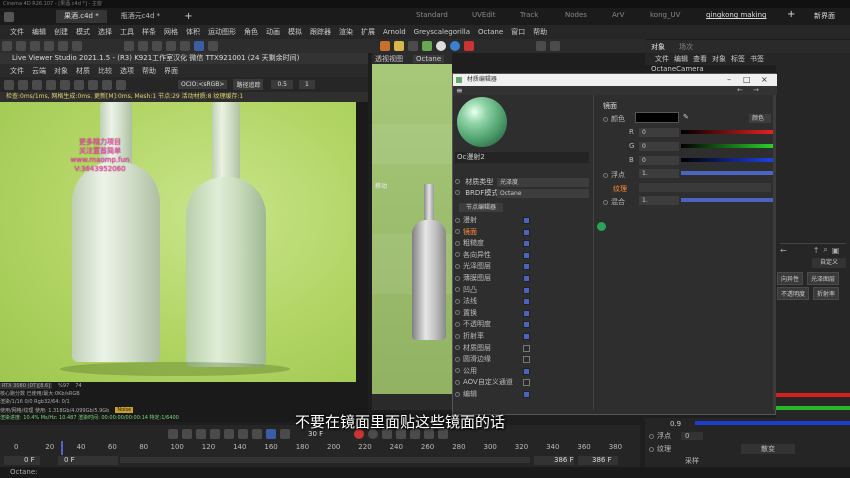 This screenshot has width=850, height=478. Describe the element at coordinates (282, 84) in the screenshot. I see `exposure-field: 0.5` at that location.